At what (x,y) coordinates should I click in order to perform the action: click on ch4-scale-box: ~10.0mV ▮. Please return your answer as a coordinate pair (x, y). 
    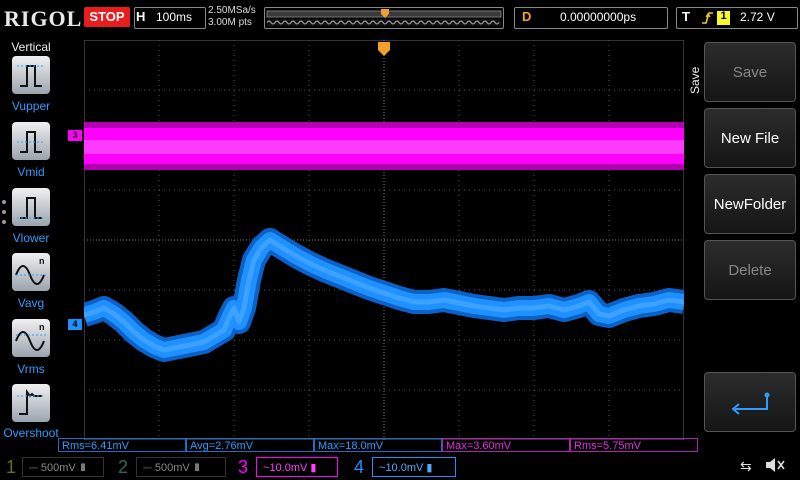
    Looking at the image, I should click on (414, 467).